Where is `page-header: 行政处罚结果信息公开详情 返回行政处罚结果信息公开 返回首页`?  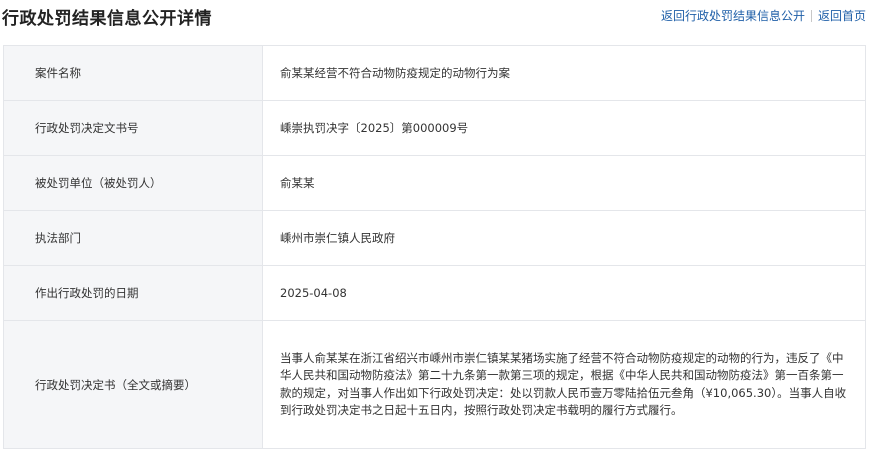 page-header: 行政处罚结果信息公开详情 返回行政处罚结果信息公开 返回首页 is located at coordinates (436, 16).